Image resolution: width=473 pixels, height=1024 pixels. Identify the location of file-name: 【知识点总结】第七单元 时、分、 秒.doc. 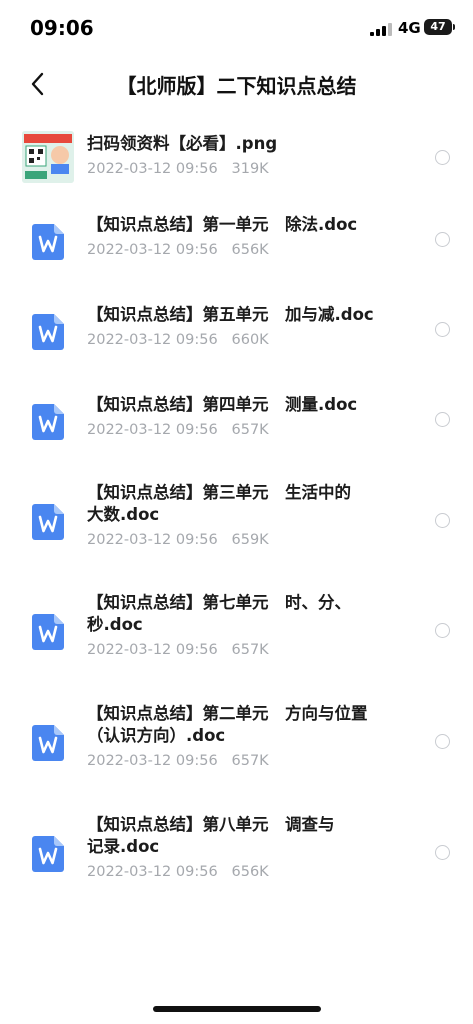
(219, 613).